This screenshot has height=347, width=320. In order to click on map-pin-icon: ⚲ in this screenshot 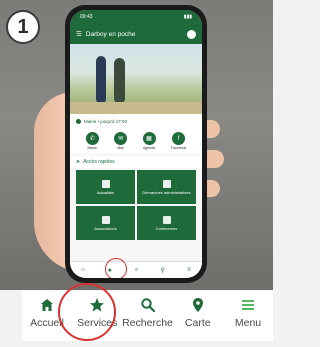, I will do `click(163, 270)`.